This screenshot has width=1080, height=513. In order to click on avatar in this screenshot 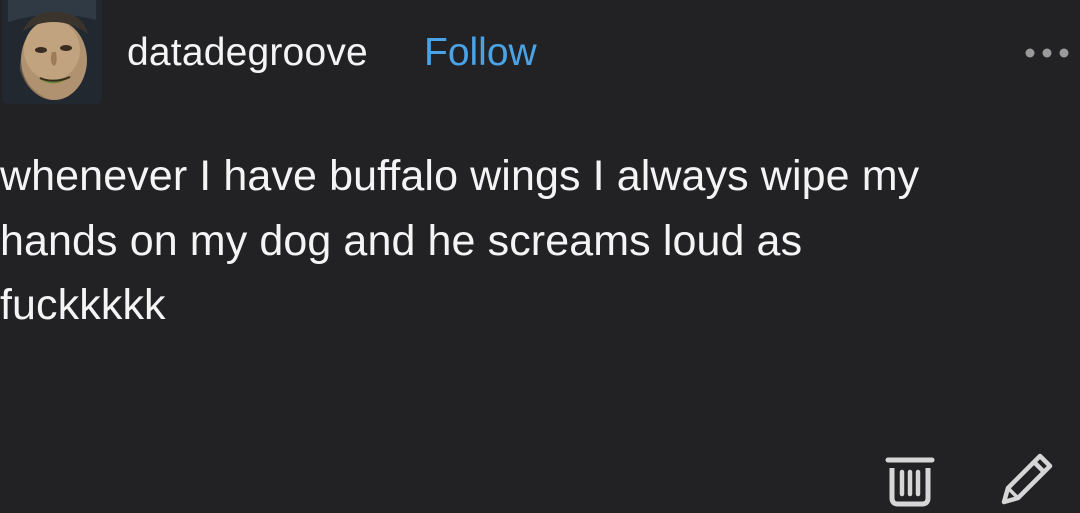, I will do `click(52, 52)`.